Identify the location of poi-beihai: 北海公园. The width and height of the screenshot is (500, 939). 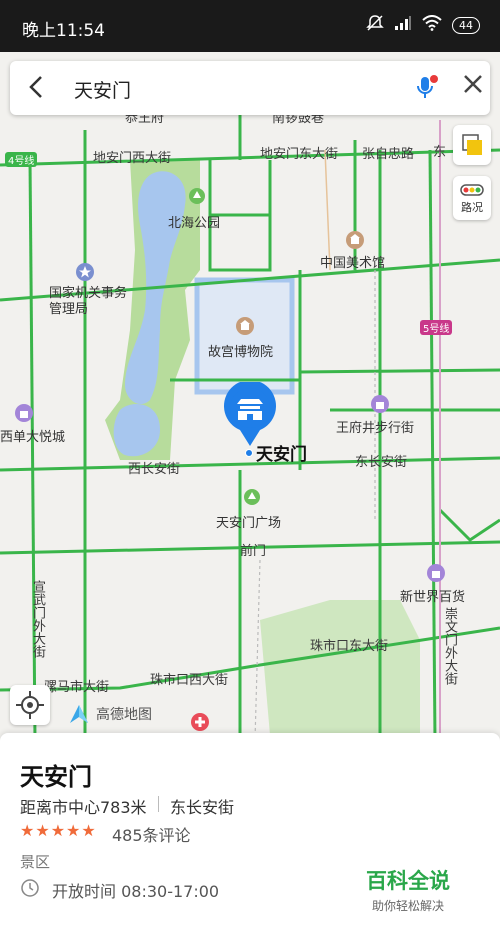
(194, 223).